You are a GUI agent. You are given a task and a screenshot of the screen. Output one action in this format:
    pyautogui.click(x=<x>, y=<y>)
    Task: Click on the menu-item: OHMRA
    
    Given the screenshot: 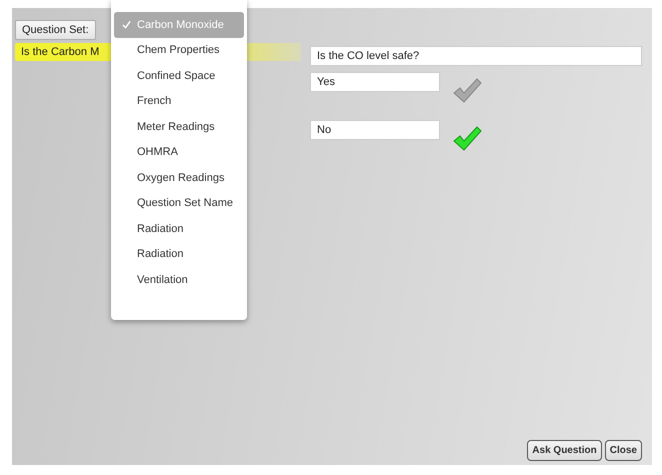 What is the action you would take?
    pyautogui.click(x=179, y=152)
    